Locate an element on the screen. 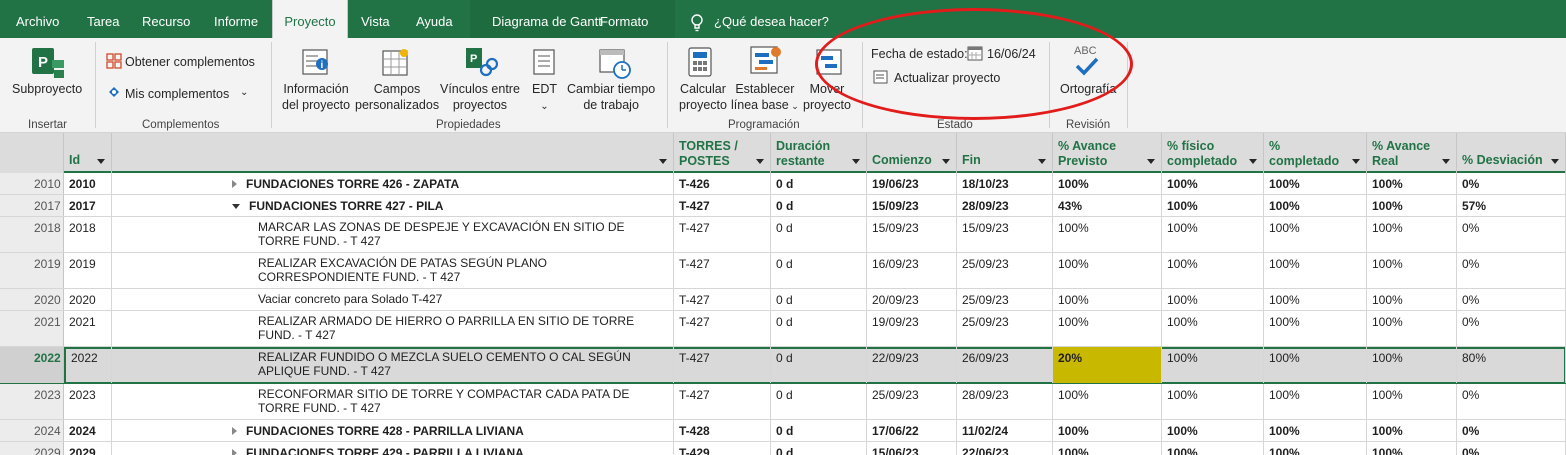 This screenshot has width=1566, height=455. cell-id: 2018 is located at coordinates (88, 234).